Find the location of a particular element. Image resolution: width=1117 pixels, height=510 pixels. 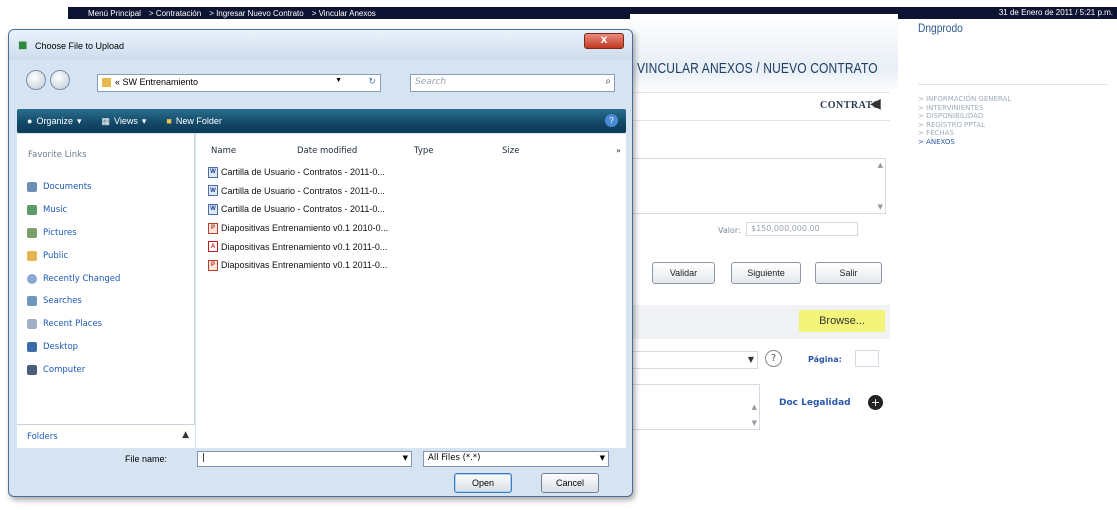

public-icon is located at coordinates (32, 255).